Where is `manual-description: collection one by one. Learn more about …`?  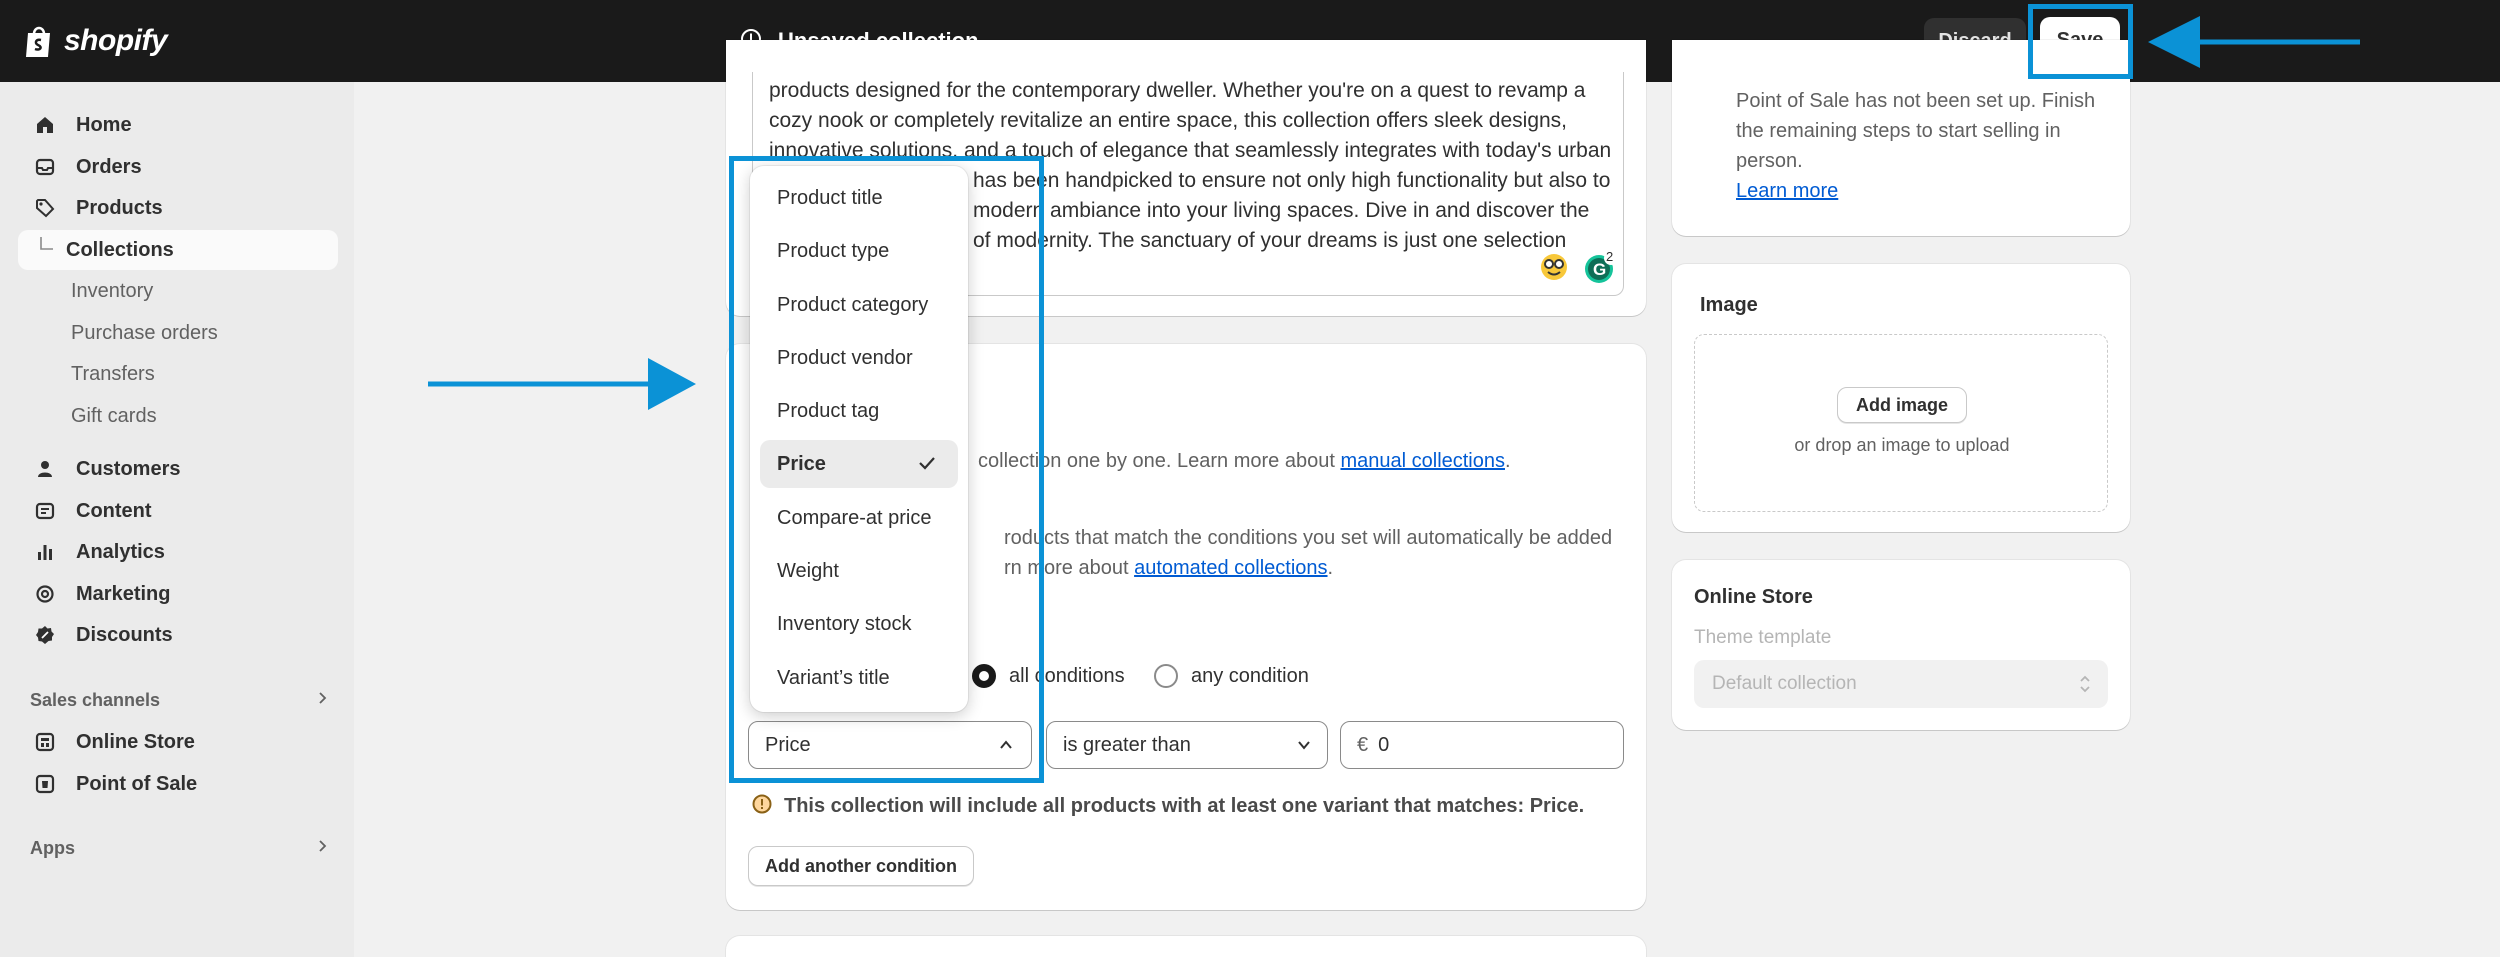
manual-description: collection one by one. Learn more about … is located at coordinates (1244, 461).